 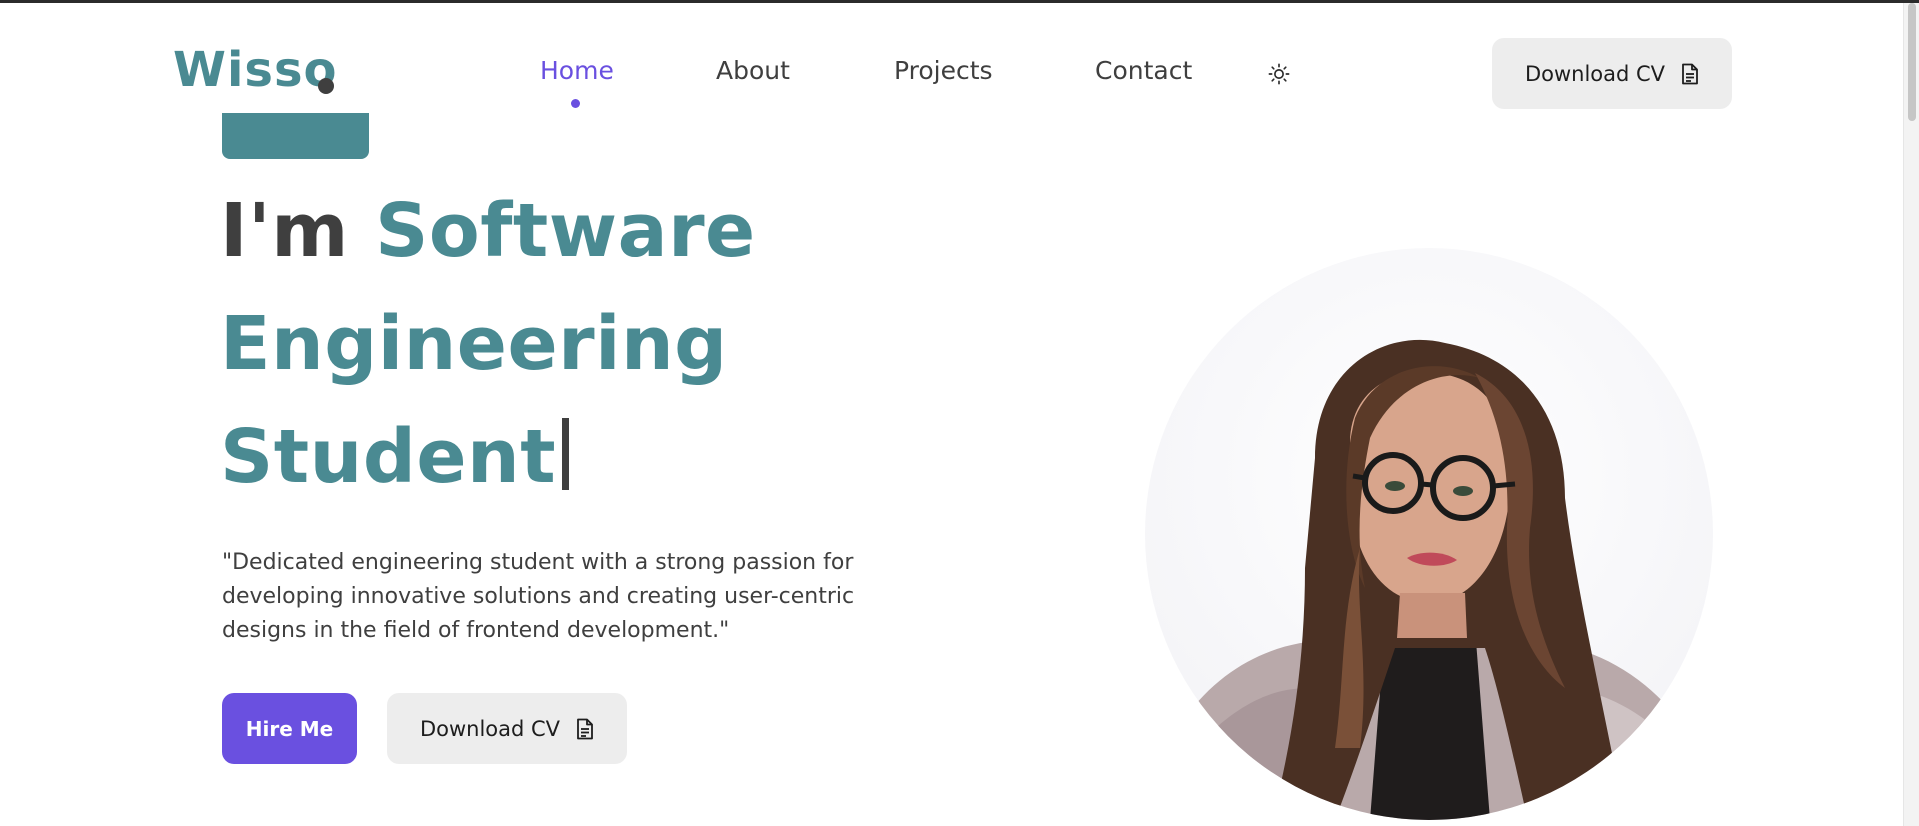 I want to click on nav-link-contact: Contact, so click(x=1143, y=71).